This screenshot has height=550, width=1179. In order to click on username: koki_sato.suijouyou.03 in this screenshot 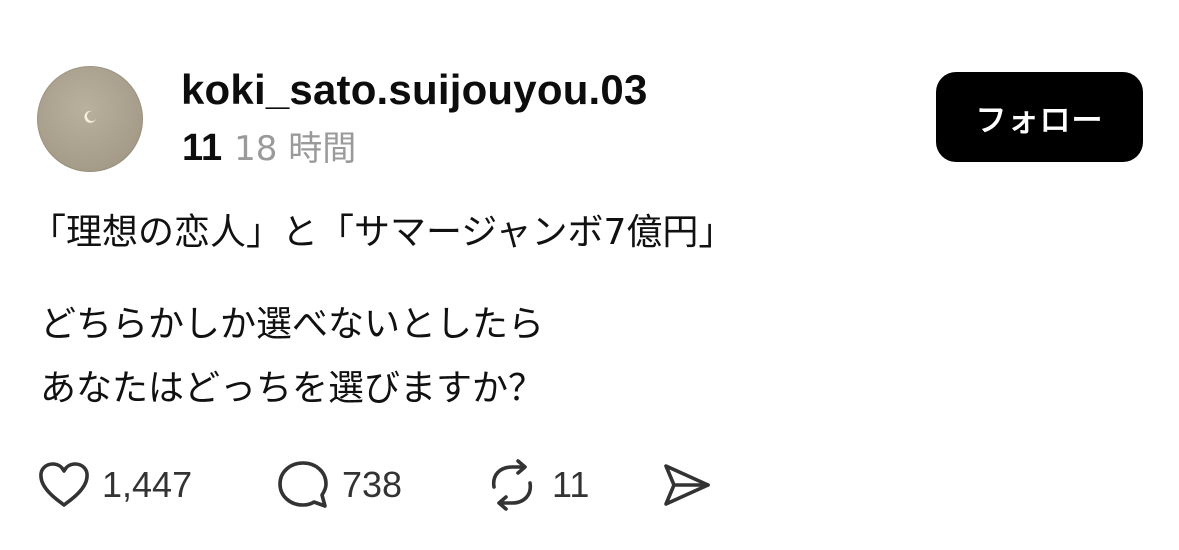, I will do `click(414, 90)`.